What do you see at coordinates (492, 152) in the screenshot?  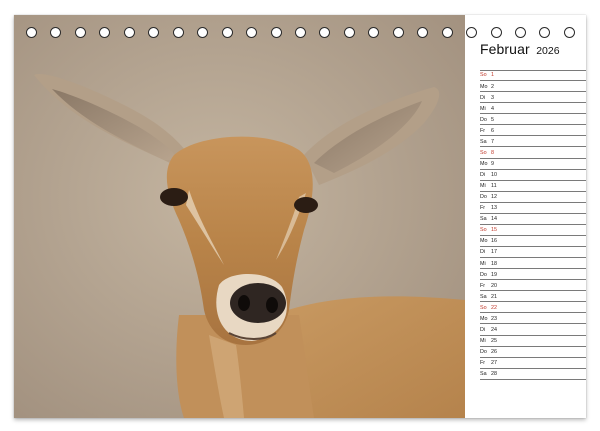 I see `day-number: 8` at bounding box center [492, 152].